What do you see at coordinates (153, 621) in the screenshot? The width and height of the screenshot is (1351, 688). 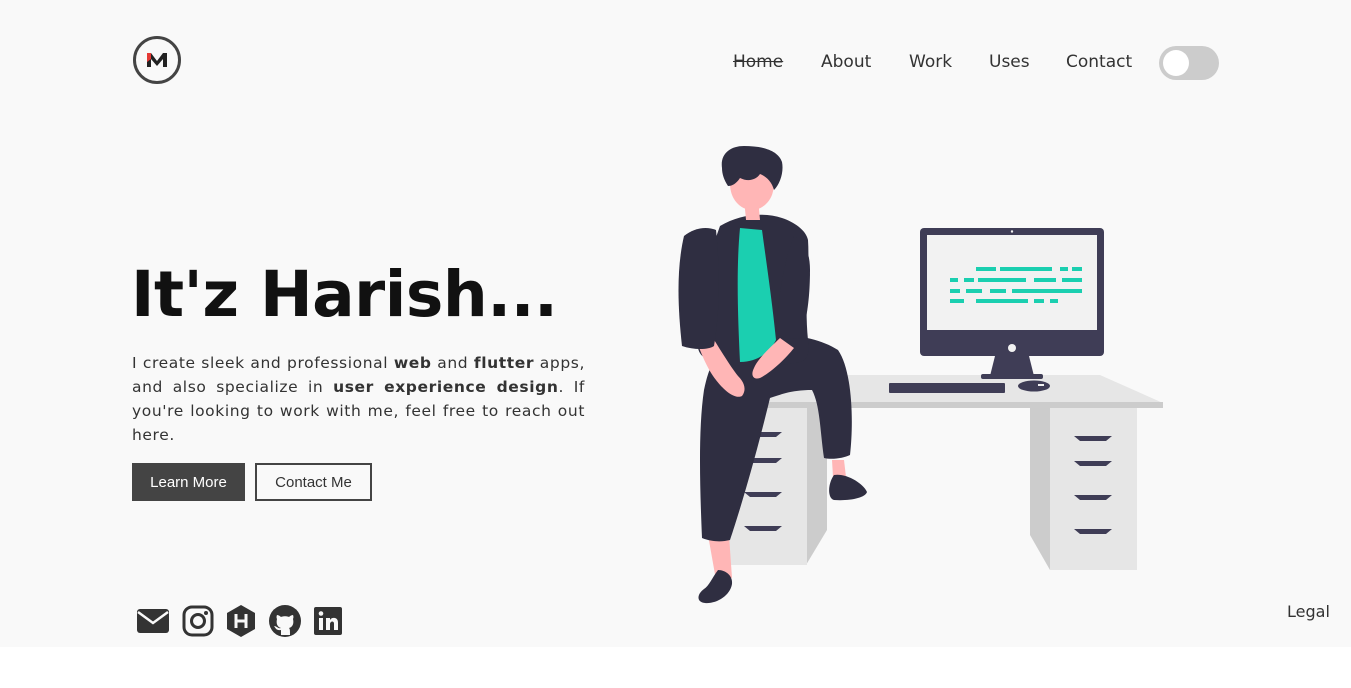 I see `mail-icon` at bounding box center [153, 621].